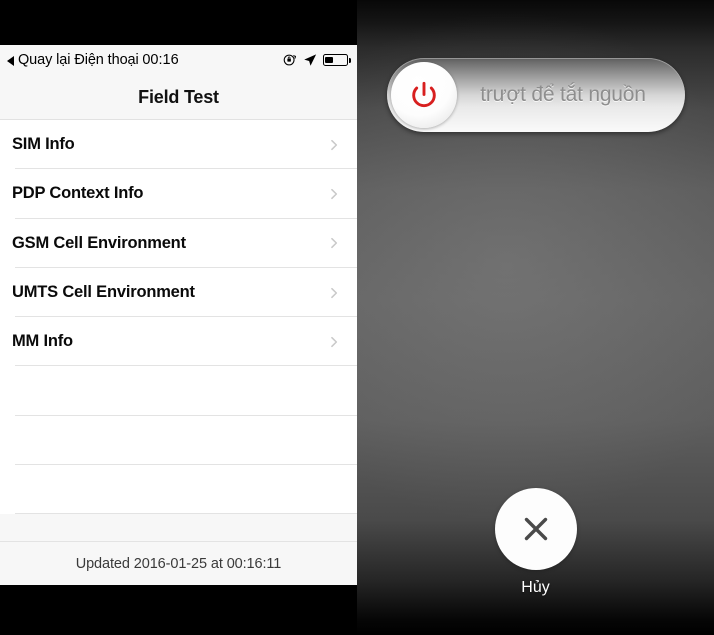  What do you see at coordinates (178, 342) in the screenshot?
I see `list-item-mm-info: MM Info` at bounding box center [178, 342].